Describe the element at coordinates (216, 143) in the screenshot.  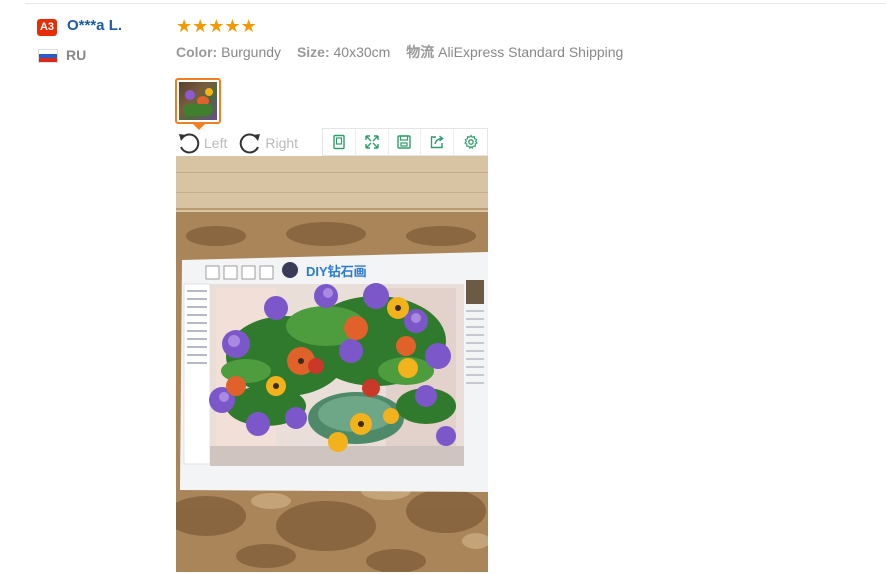
I see `rotate-left-label: Left` at that location.